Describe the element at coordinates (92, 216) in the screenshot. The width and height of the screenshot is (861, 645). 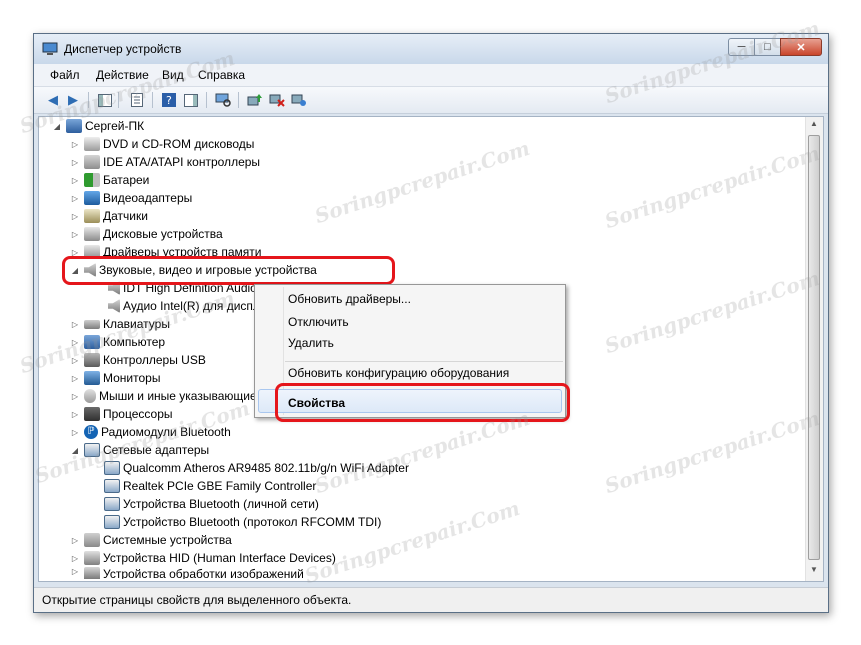
I see `sensor-icon` at that location.